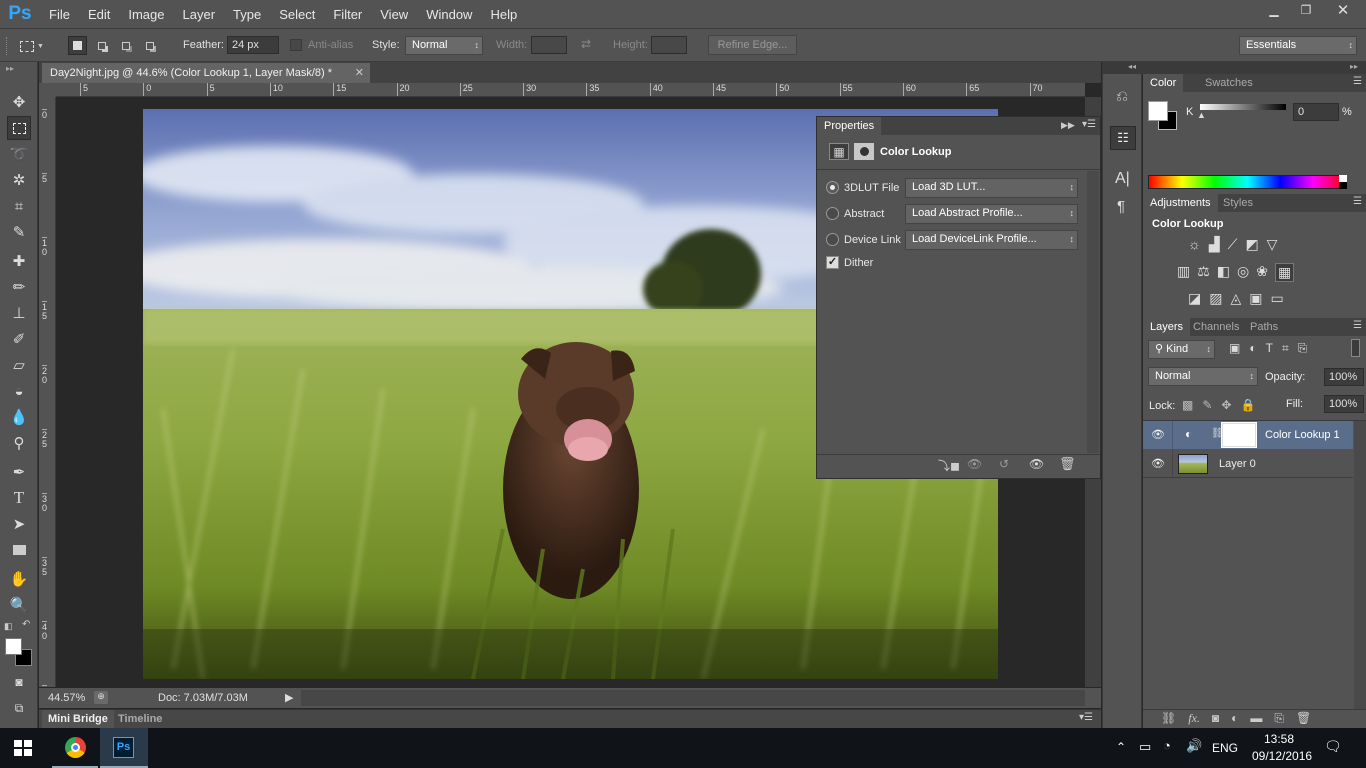  I want to click on marquee-tool-icon, so click(19, 128).